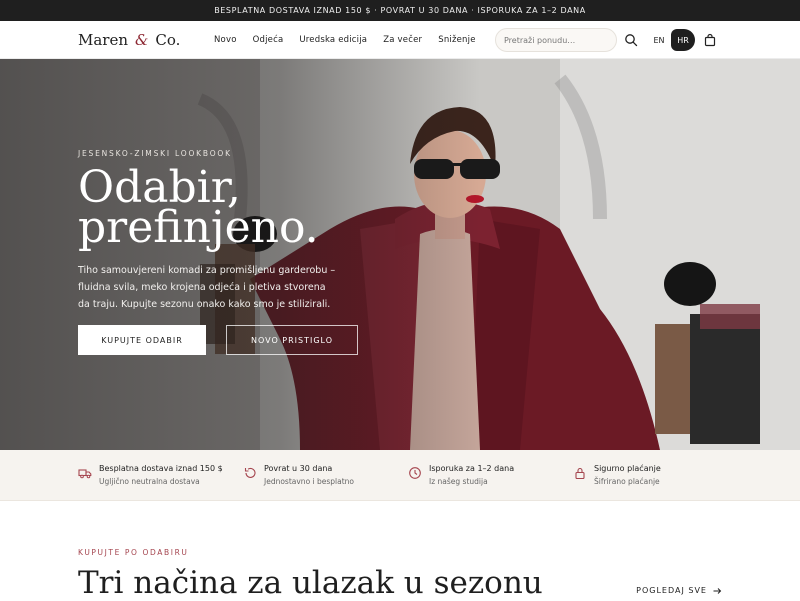 This screenshot has width=800, height=601. Describe the element at coordinates (103, 39) in the screenshot. I see `logo-text-left: Maren` at that location.